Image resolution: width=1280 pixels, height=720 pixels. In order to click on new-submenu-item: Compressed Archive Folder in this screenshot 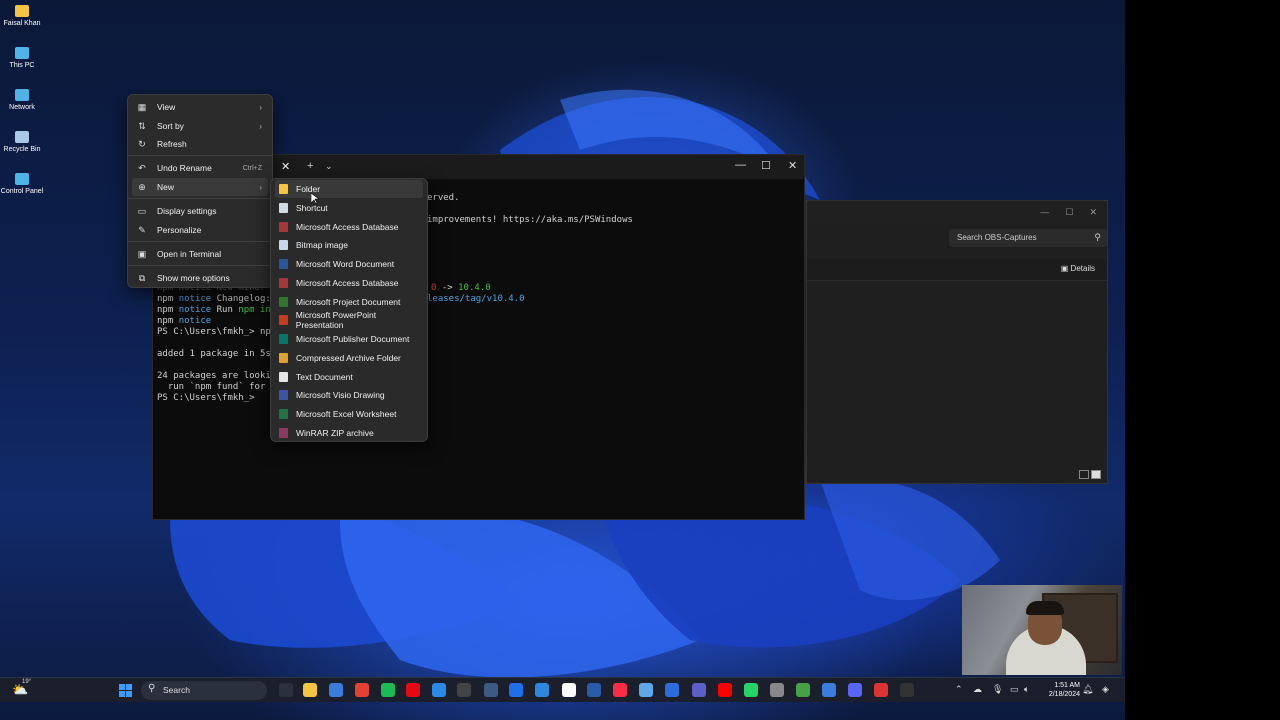, I will do `click(349, 358)`.